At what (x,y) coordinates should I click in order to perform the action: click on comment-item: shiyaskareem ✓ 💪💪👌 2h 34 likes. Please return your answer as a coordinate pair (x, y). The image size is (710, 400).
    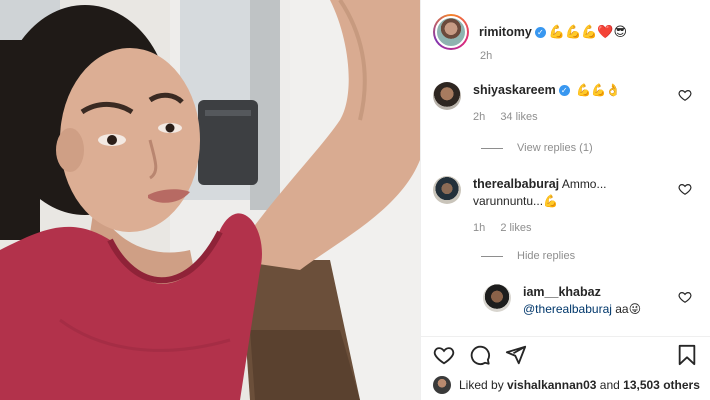
    Looking at the image, I should click on (565, 104).